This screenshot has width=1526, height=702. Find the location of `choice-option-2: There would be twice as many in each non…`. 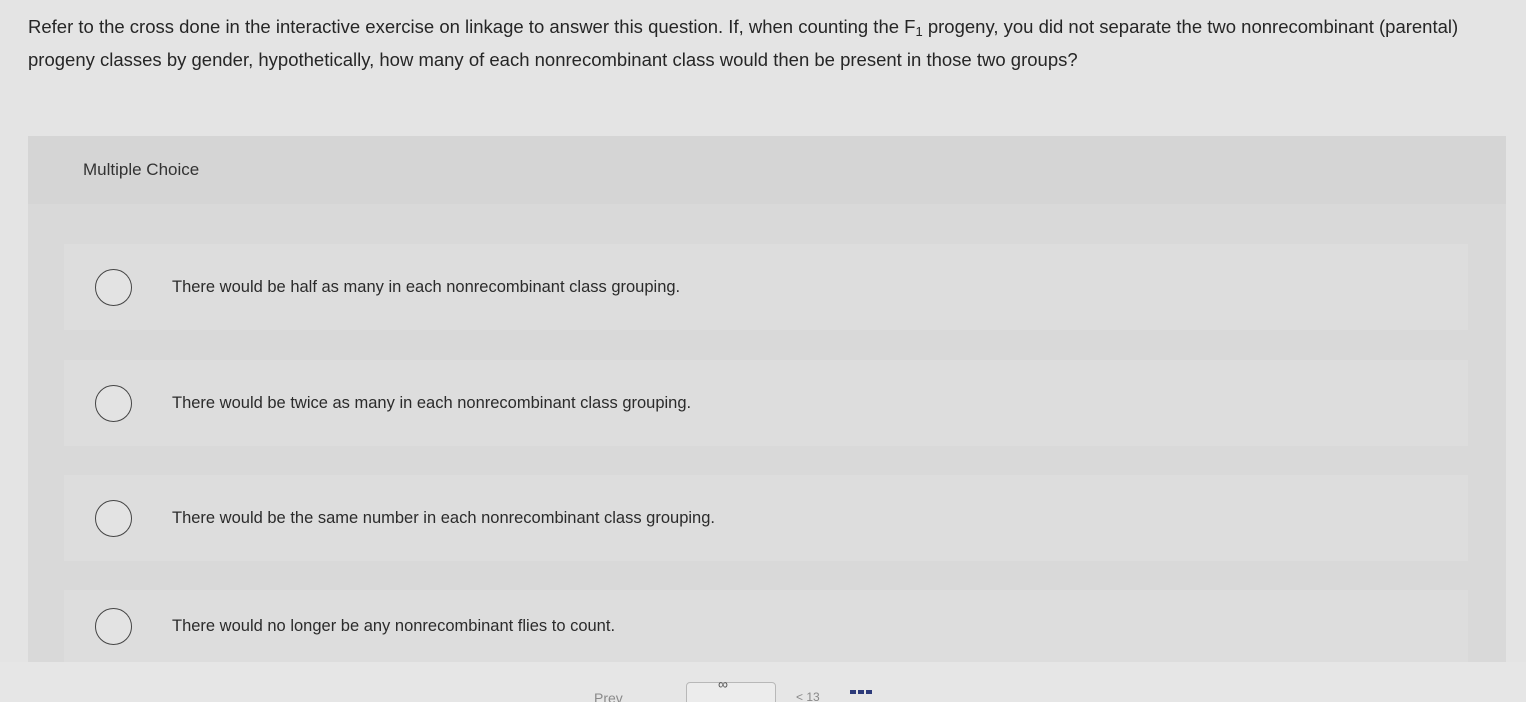

choice-option-2: There would be twice as many in each non… is located at coordinates (766, 403).